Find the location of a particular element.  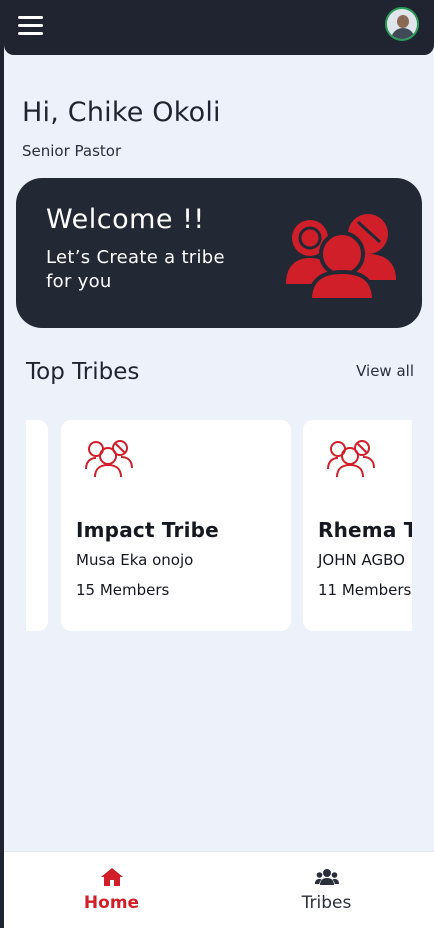

hamburger-menu-icon is located at coordinates (31, 26).